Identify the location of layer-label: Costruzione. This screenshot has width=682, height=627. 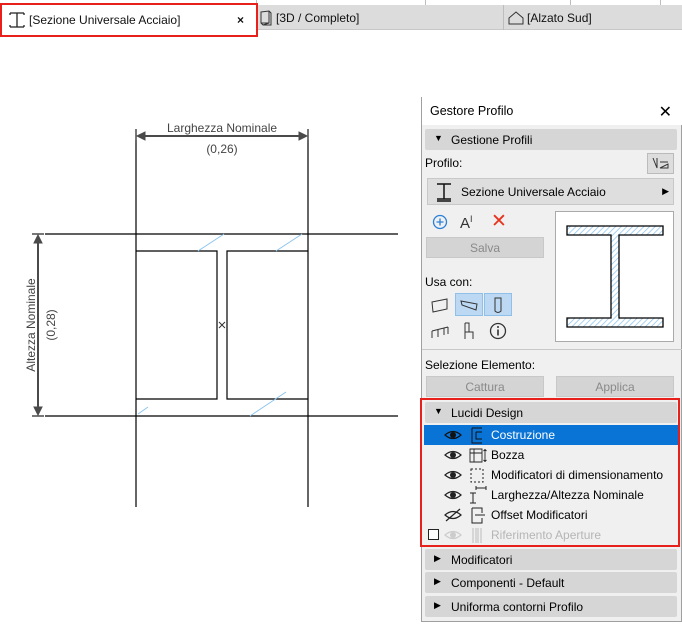
(523, 435).